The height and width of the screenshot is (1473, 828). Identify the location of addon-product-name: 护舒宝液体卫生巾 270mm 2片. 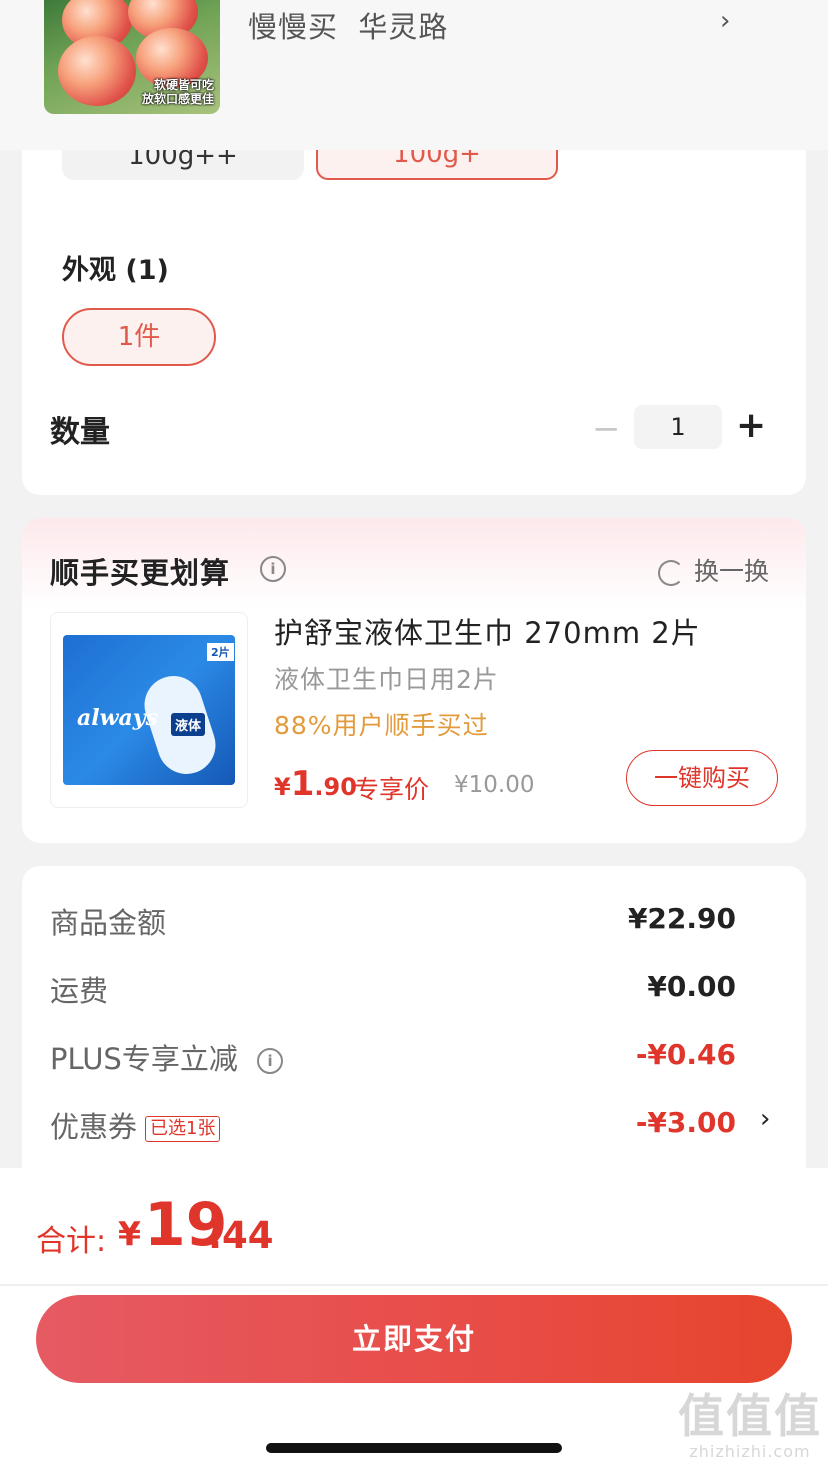
(487, 631).